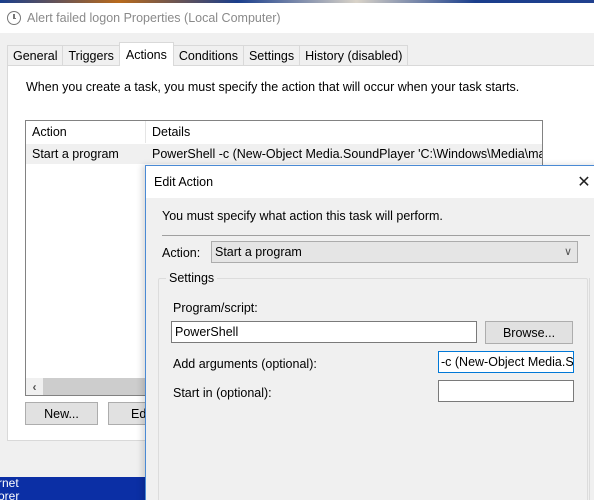  What do you see at coordinates (354, 55) in the screenshot?
I see `tab-history: History (disabled)` at bounding box center [354, 55].